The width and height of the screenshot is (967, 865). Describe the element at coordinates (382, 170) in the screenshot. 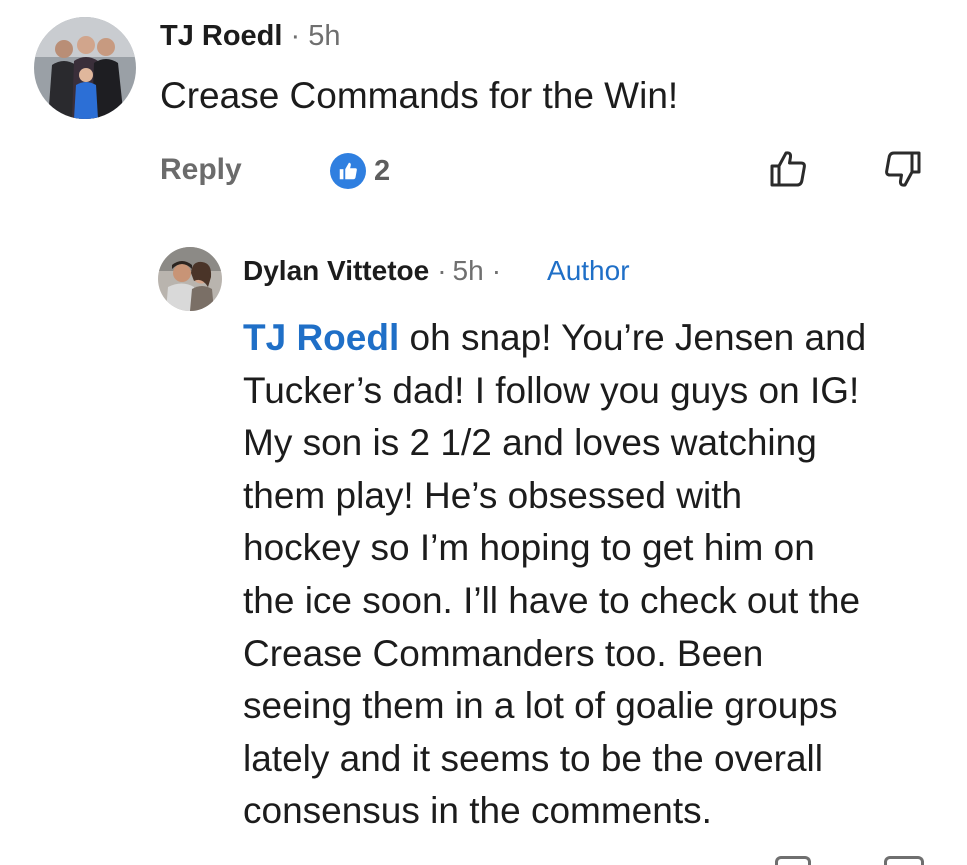

I see `like-count: 2` at that location.